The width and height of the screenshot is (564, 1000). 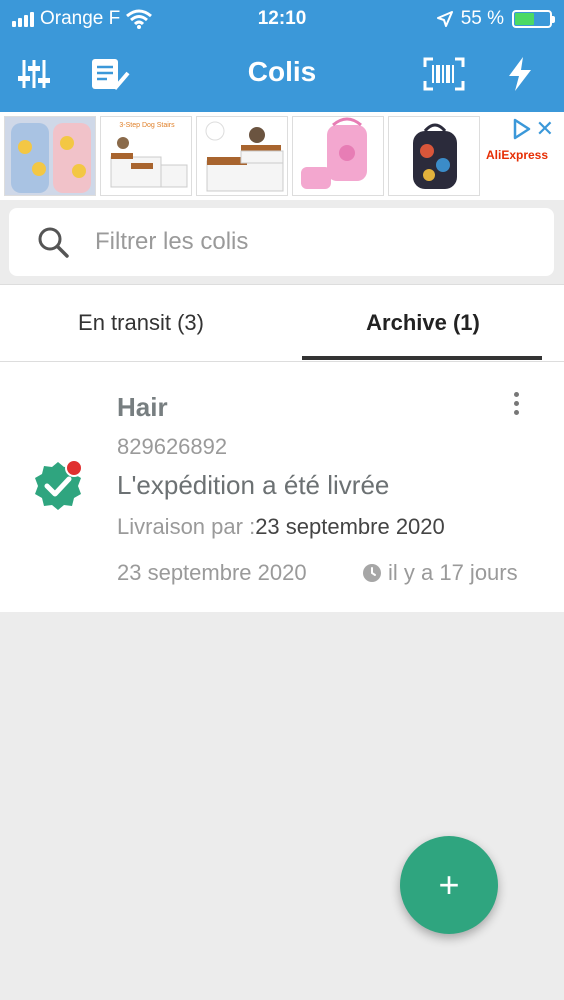 I want to click on tab-active-indicator, so click(x=422, y=358).